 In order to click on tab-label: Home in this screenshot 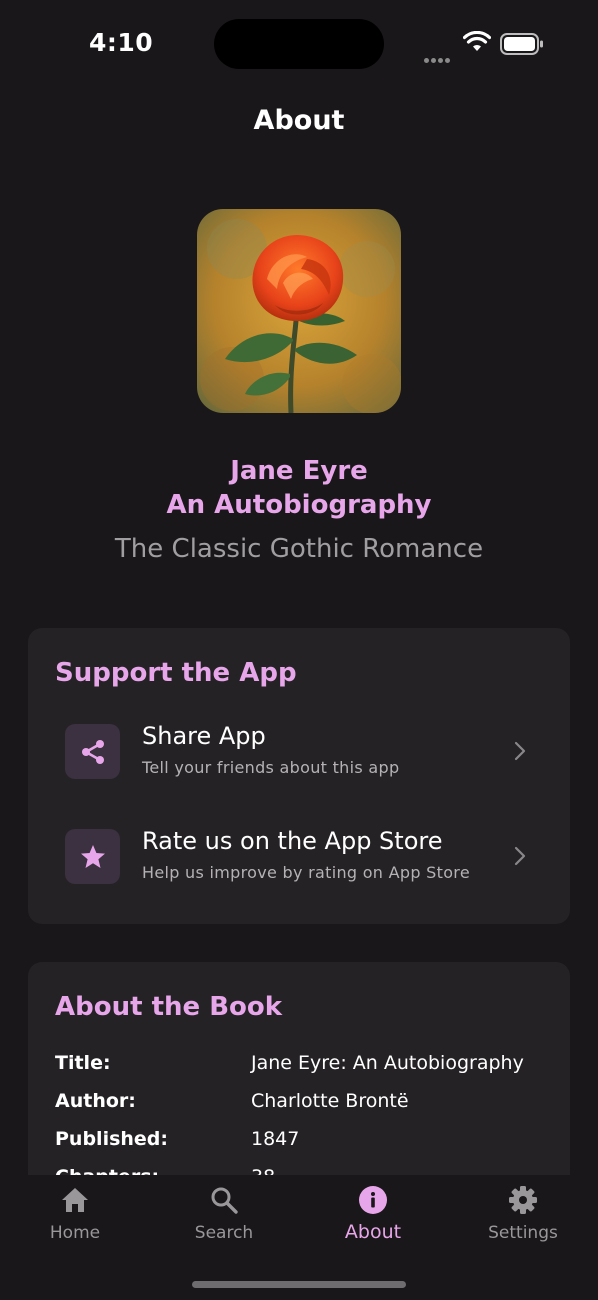, I will do `click(75, 1233)`.